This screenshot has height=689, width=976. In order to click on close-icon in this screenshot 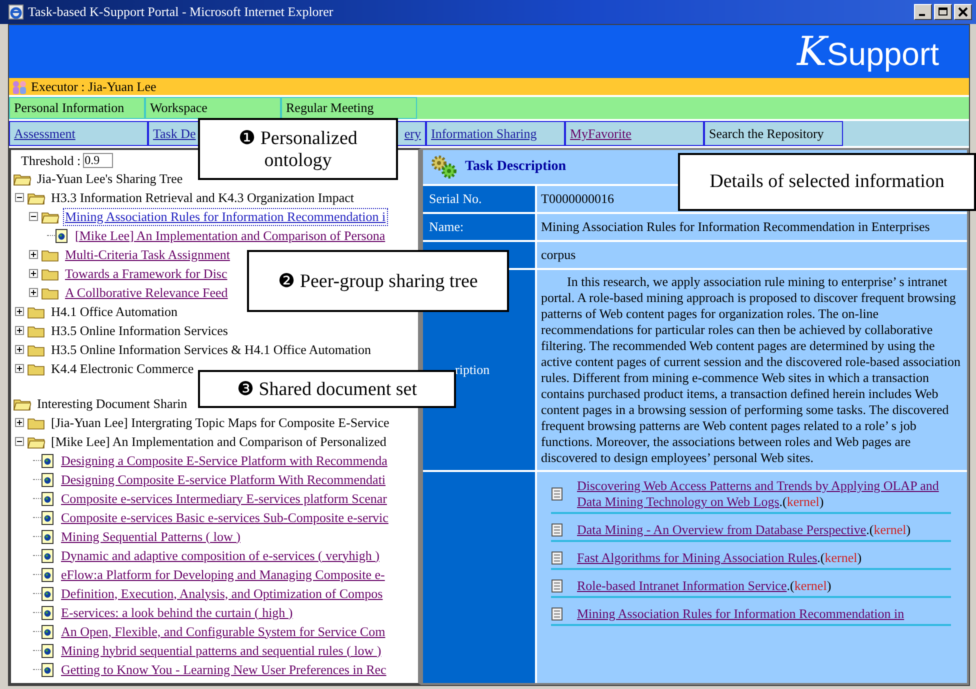, I will do `click(963, 12)`.